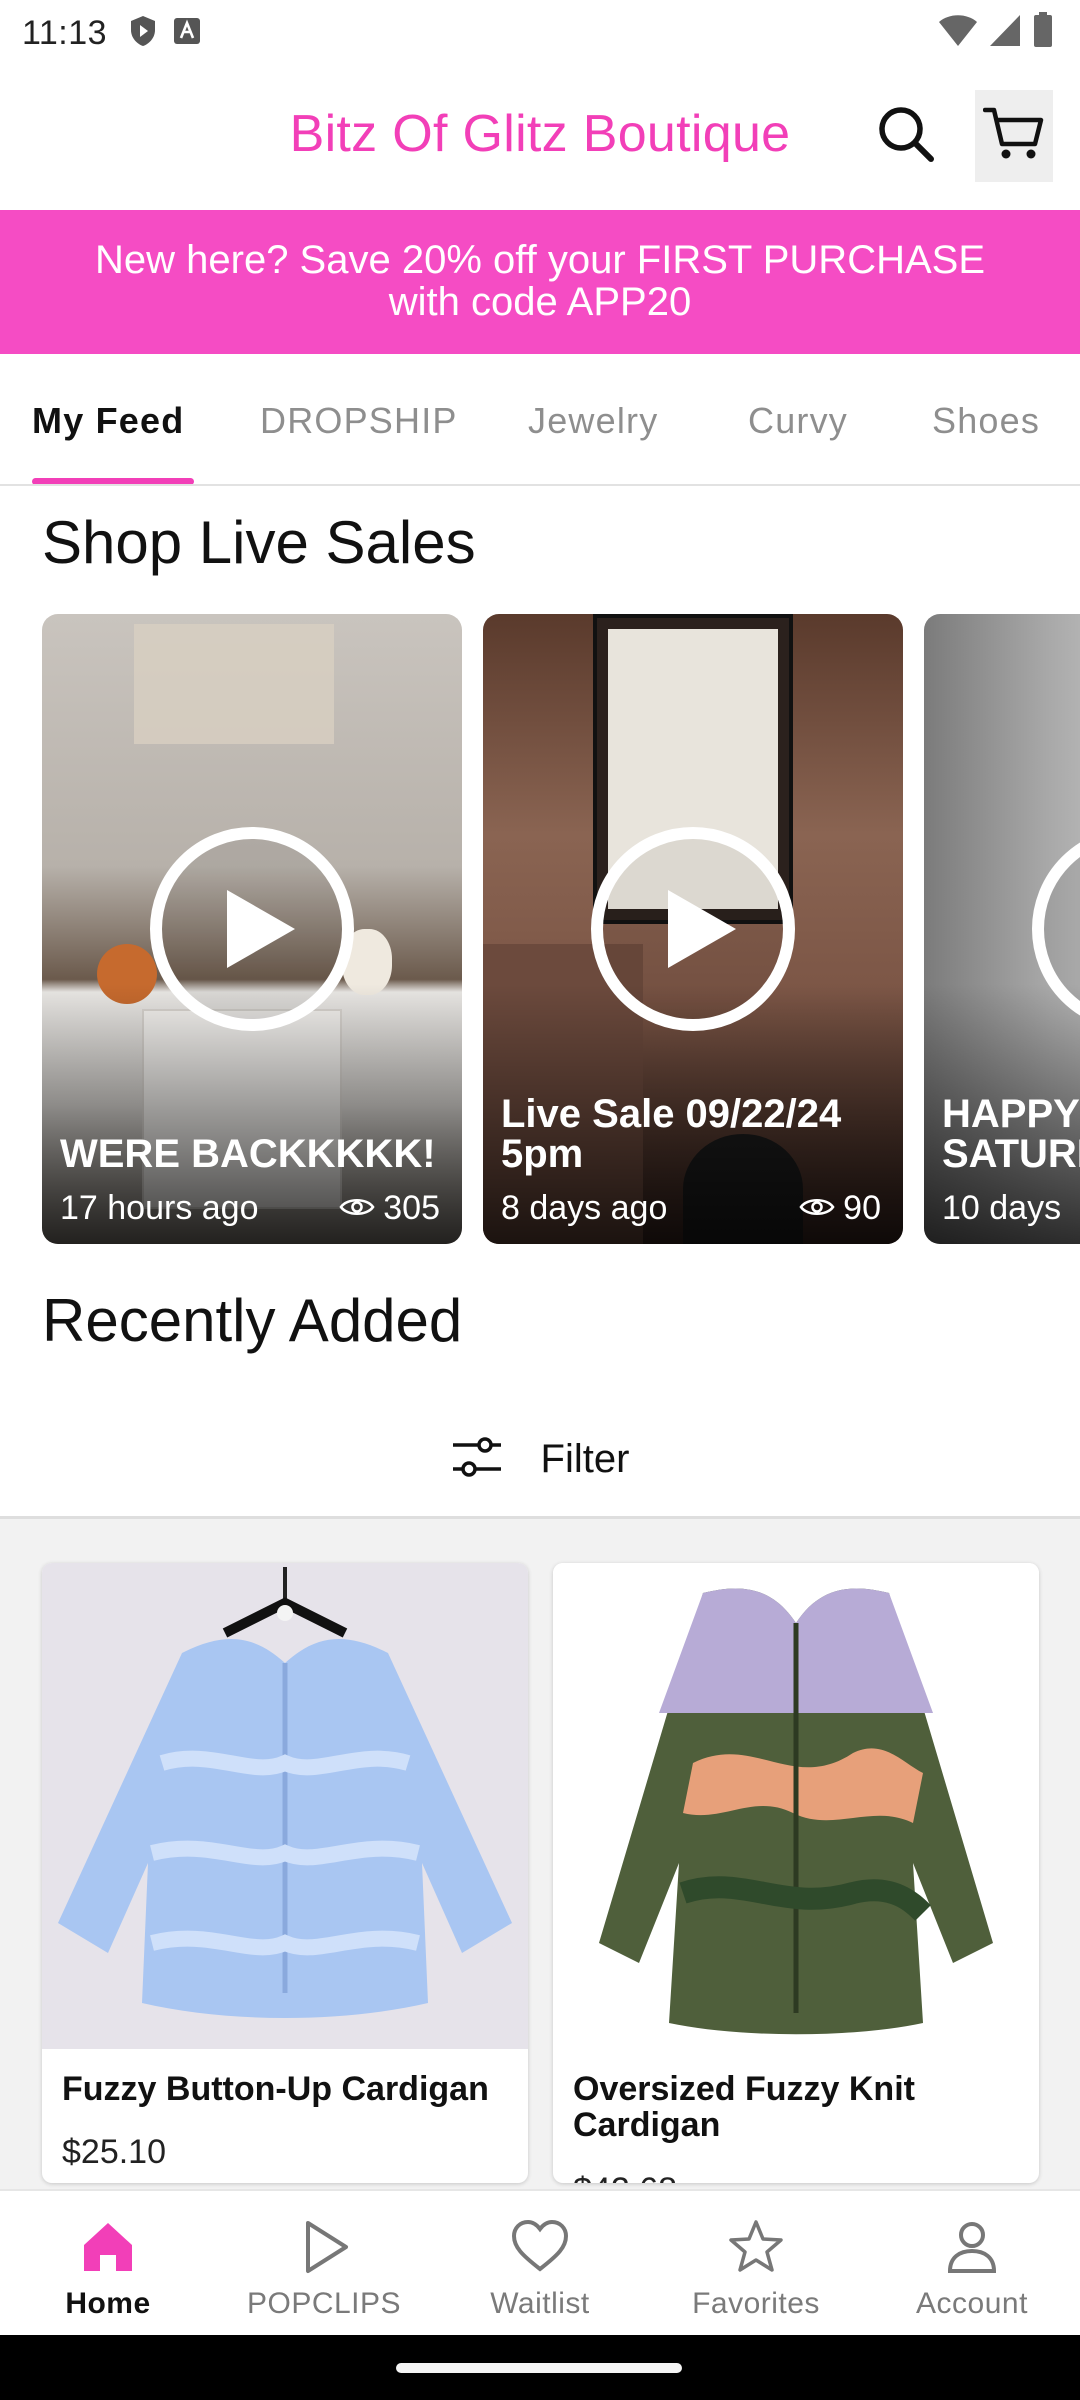 The image size is (1080, 2400). What do you see at coordinates (1005, 32) in the screenshot?
I see `cellular-signal-icon` at bounding box center [1005, 32].